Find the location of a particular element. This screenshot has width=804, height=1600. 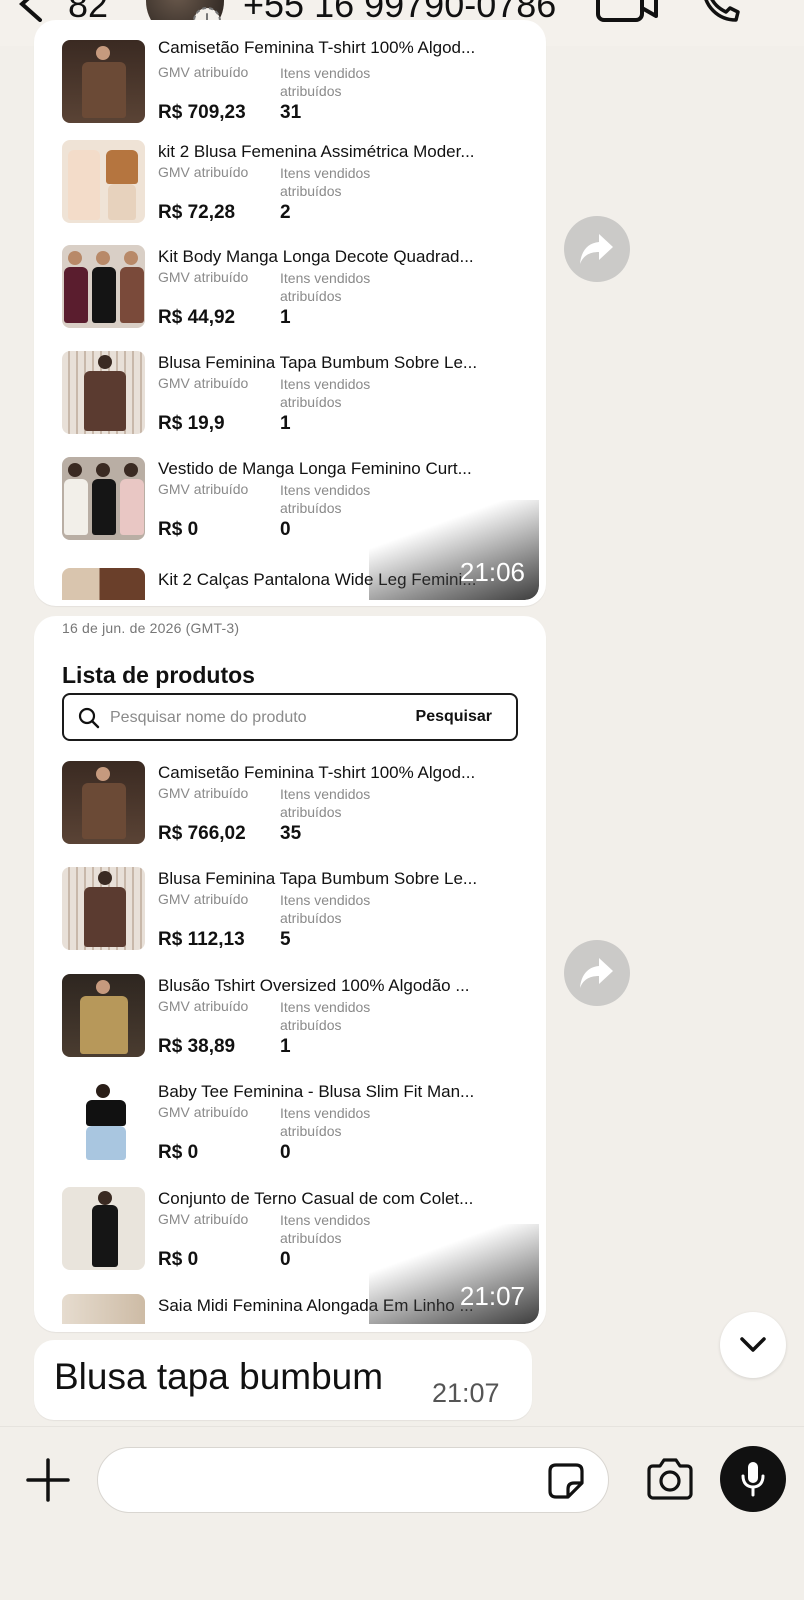

message-input is located at coordinates (320, 1481).